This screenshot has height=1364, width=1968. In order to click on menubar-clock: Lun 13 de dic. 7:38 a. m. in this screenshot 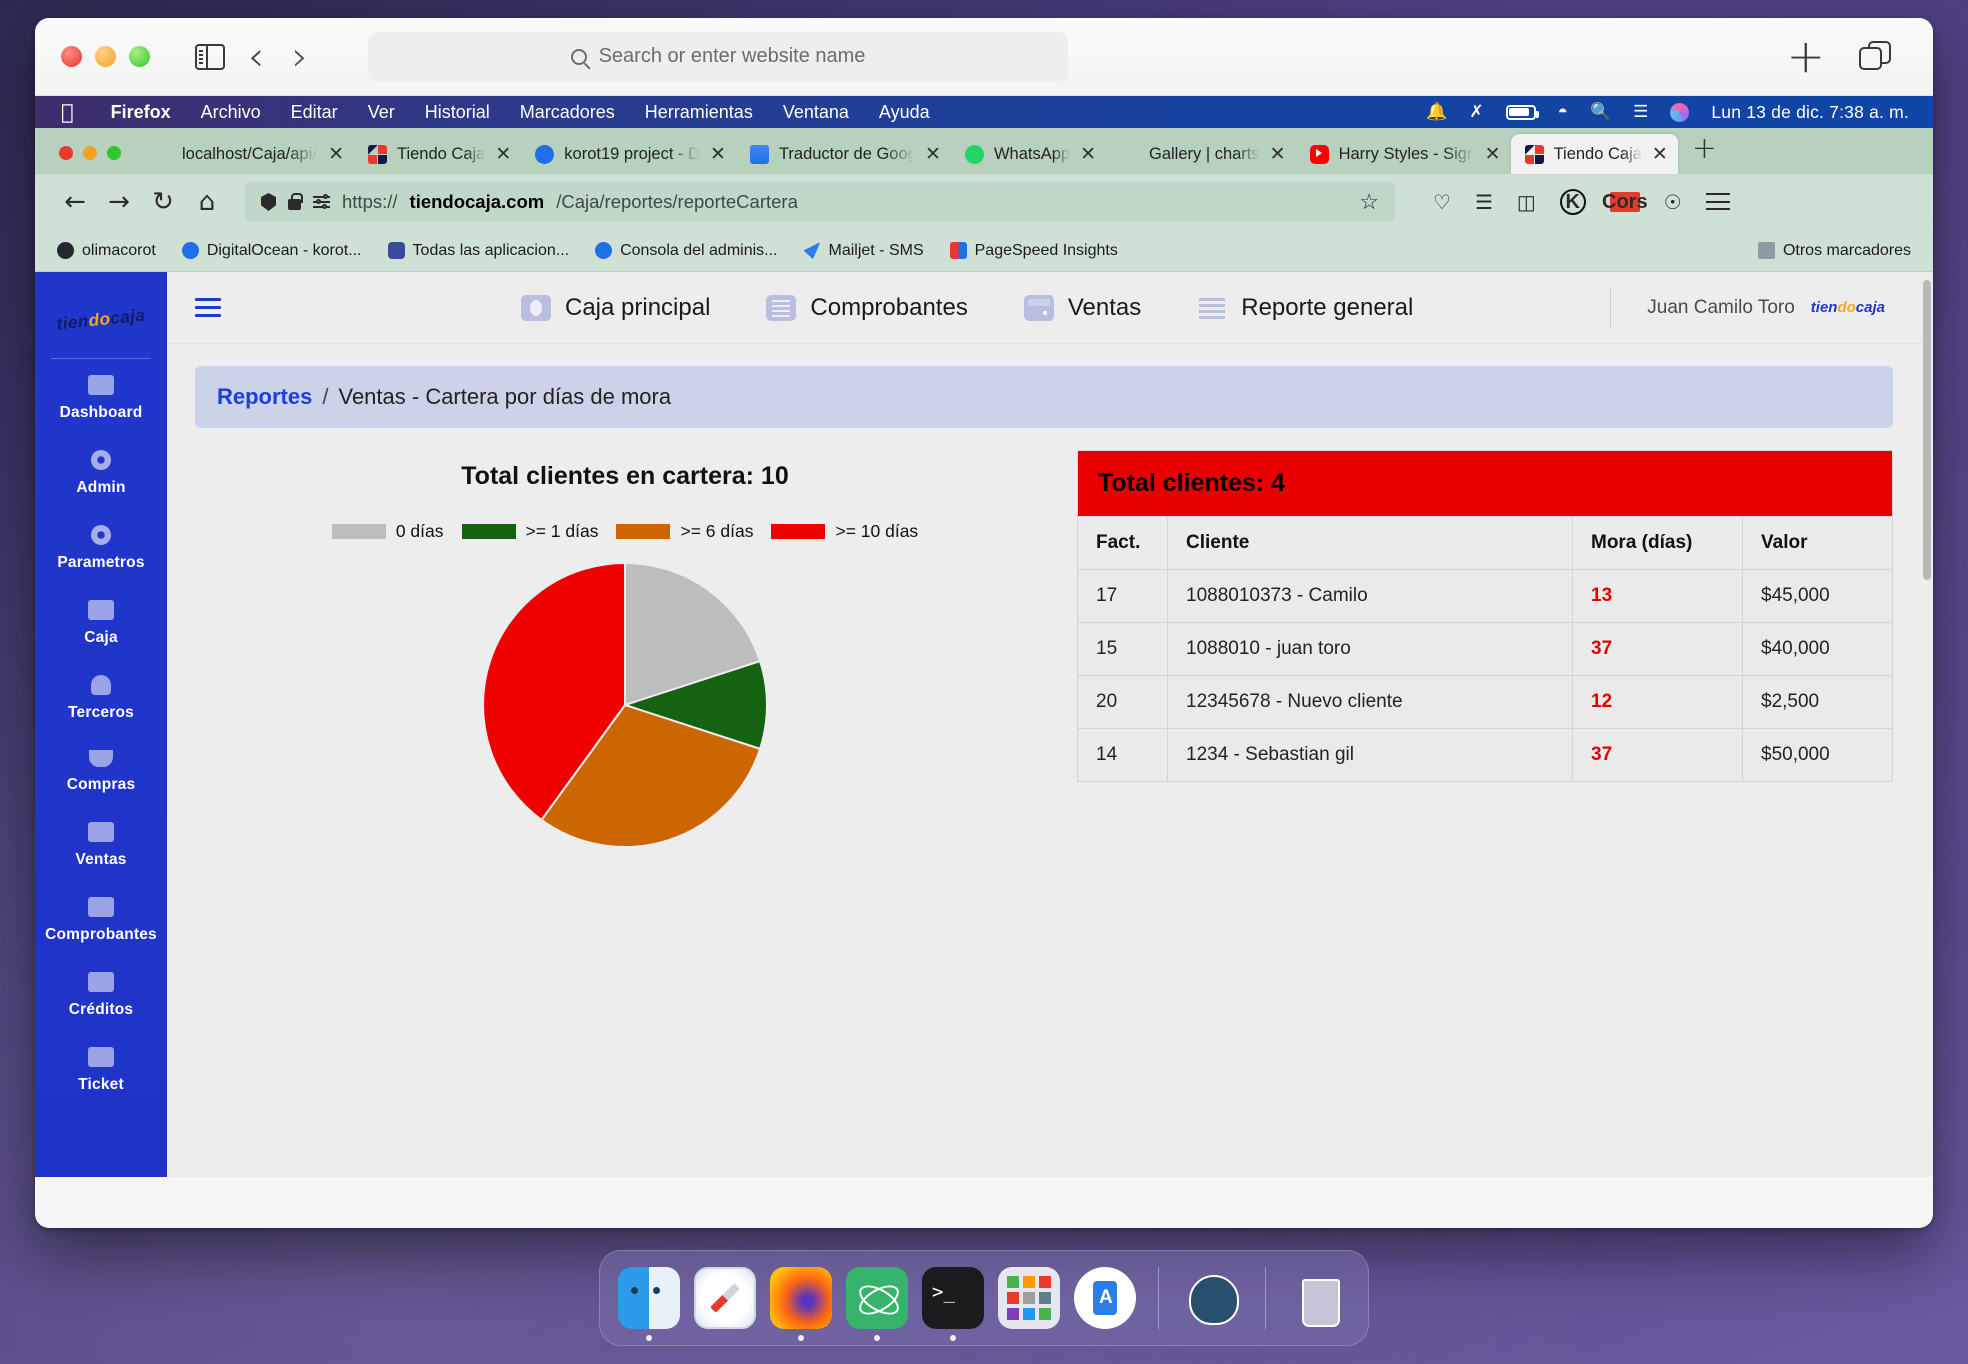, I will do `click(1810, 112)`.